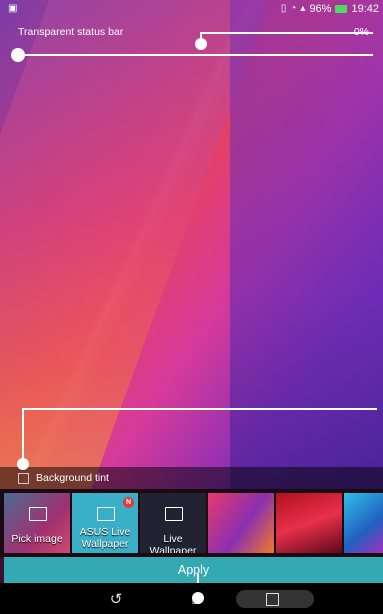 This screenshot has height=614, width=383. I want to click on background-tint-checkbox, so click(23, 478).